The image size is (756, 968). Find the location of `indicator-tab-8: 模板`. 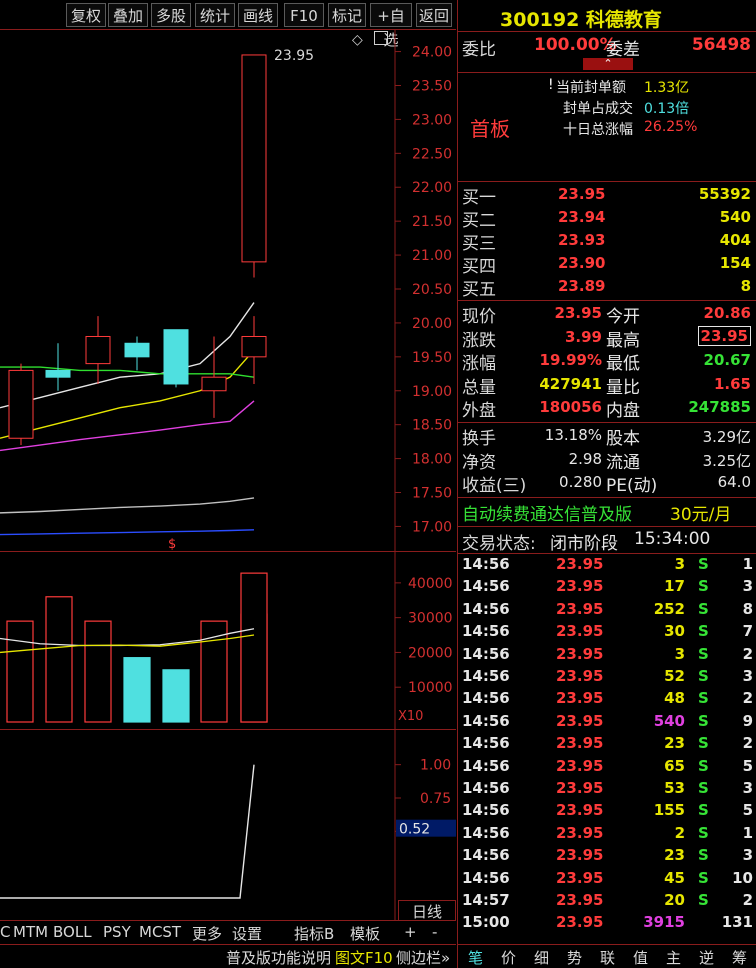

indicator-tab-8: 模板 is located at coordinates (365, 933).